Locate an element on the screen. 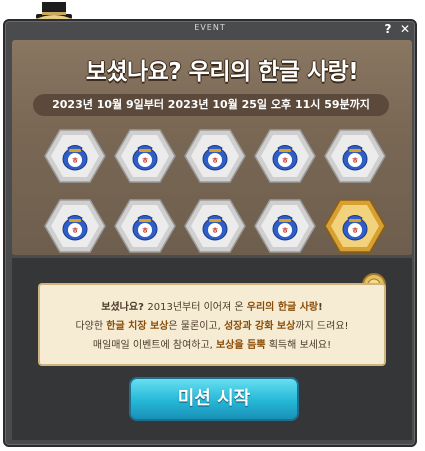 The height and width of the screenshot is (451, 425). reward-tile-2: ㅎ is located at coordinates (145, 156).